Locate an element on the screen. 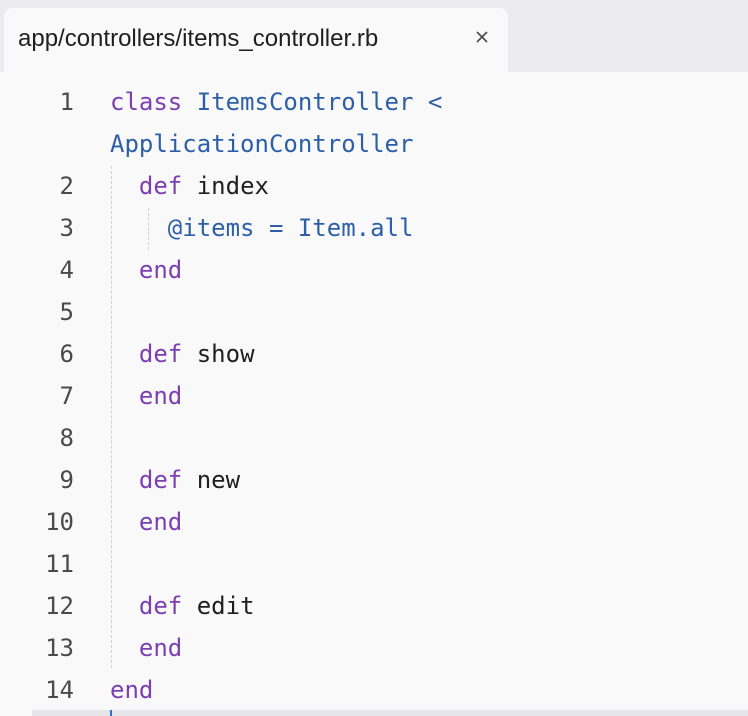 This screenshot has width=748, height=716. code-token: show is located at coordinates (218, 354).